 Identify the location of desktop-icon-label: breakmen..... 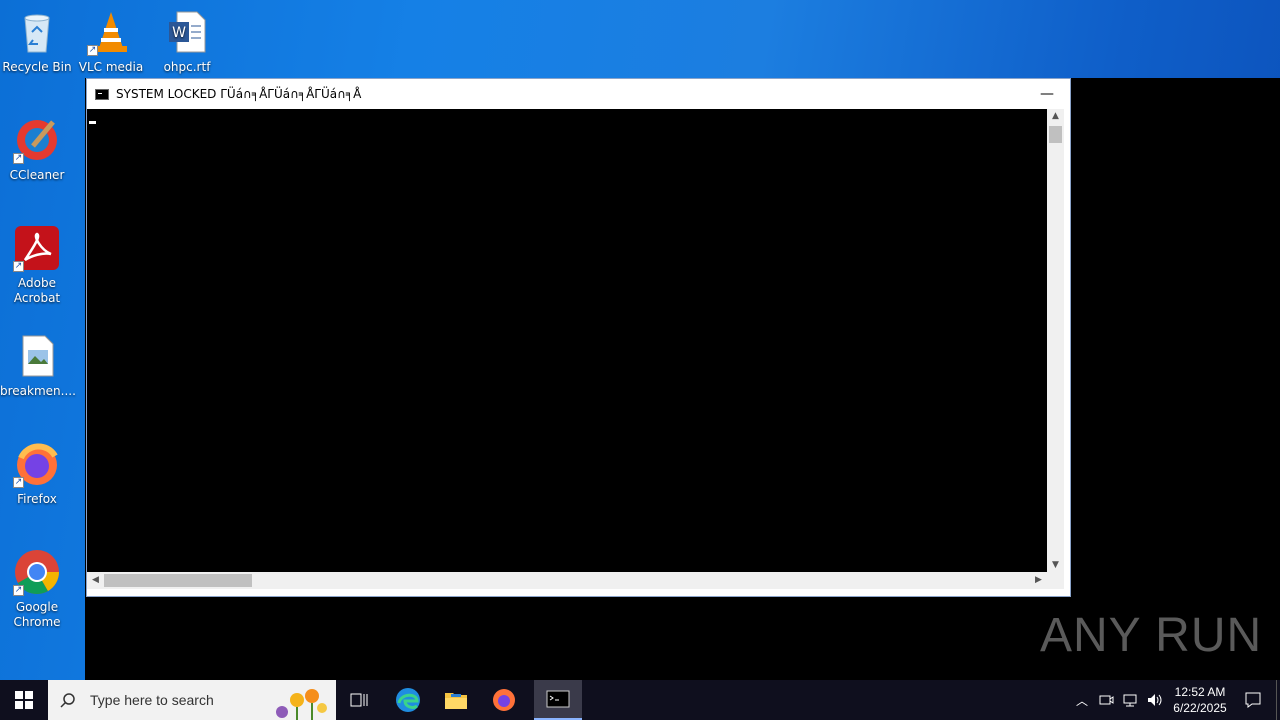
(38, 391).